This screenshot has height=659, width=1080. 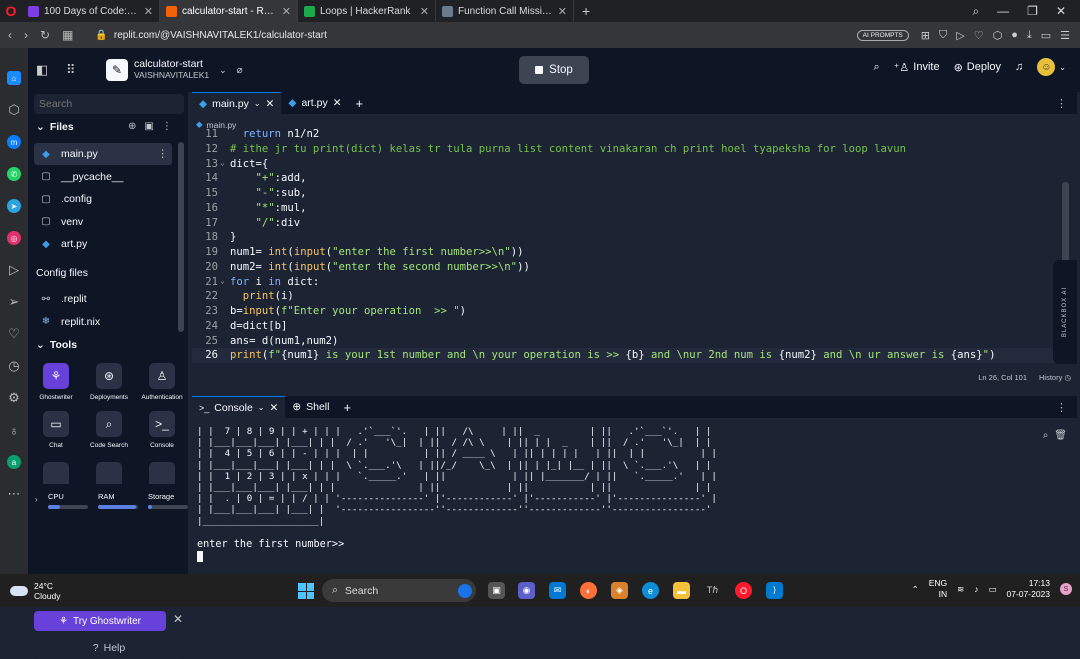 What do you see at coordinates (103, 177) in the screenshot?
I see `file-item: ▢ __pycache__` at bounding box center [103, 177].